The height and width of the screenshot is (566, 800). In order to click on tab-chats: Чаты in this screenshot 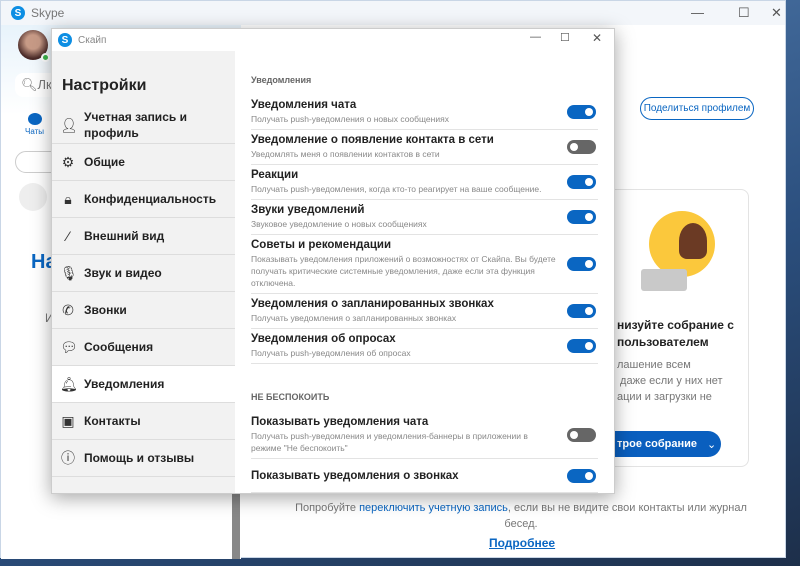, I will do `click(34, 124)`.